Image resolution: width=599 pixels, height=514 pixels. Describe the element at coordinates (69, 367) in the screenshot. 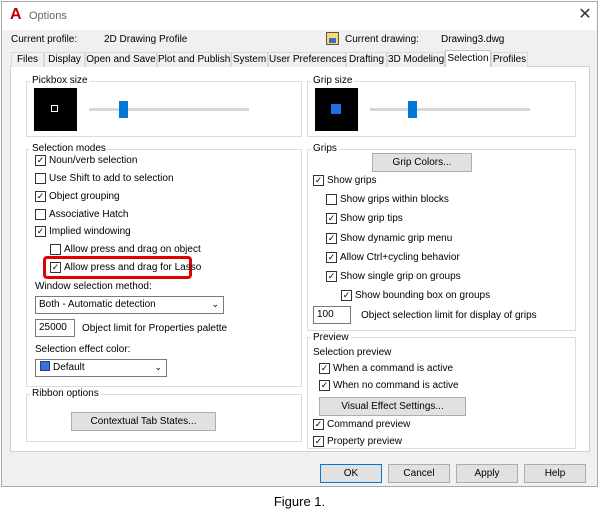

I see `effect-color-value: Default` at that location.